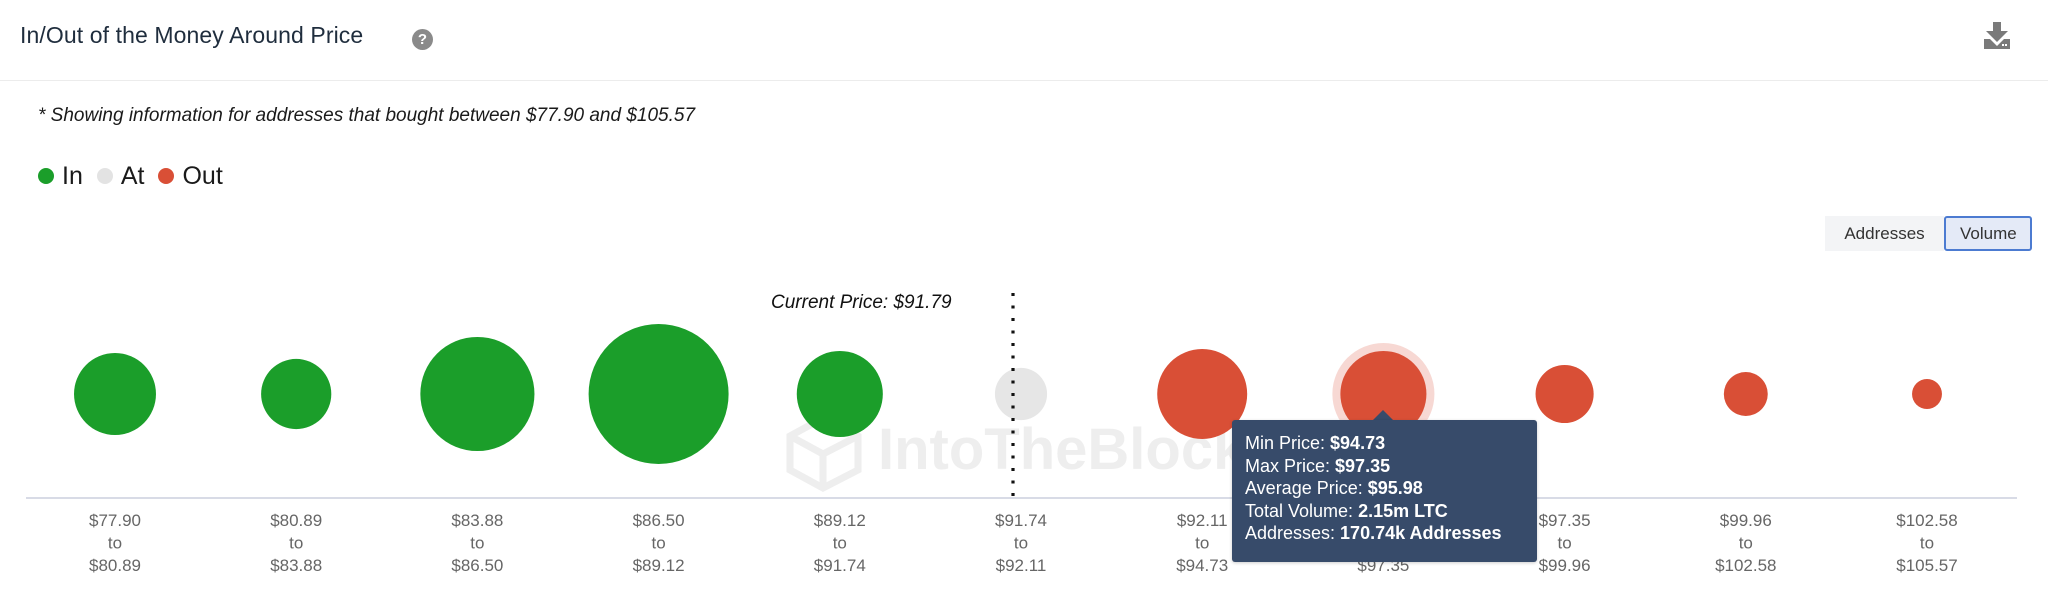  Describe the element at coordinates (1021, 520) in the screenshot. I see `tick-label-from: $91.74` at that location.